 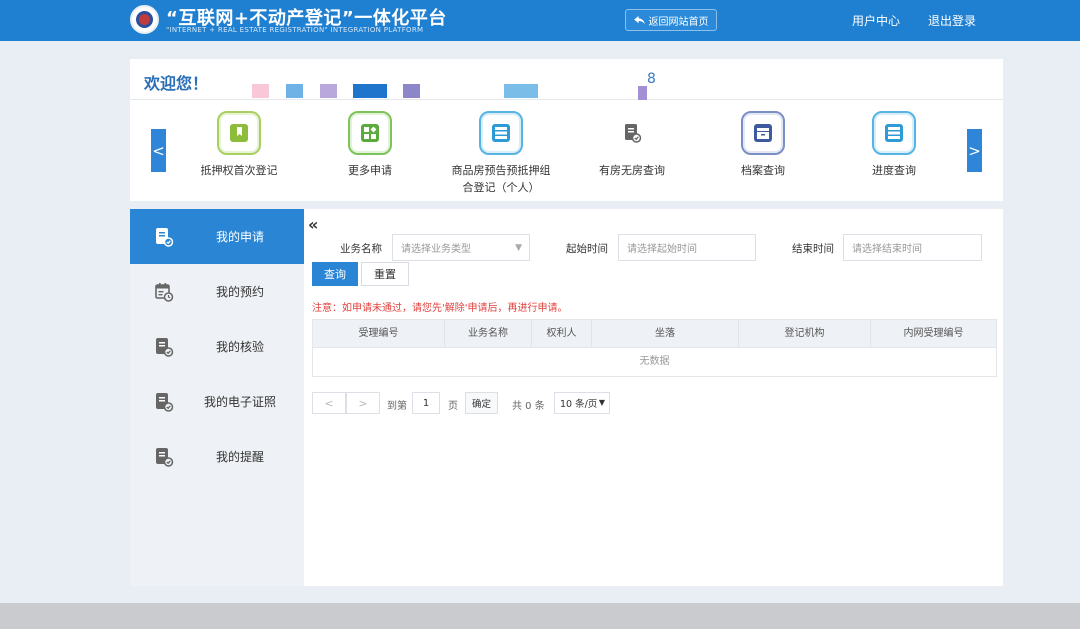 I want to click on start-time-label: 起始时间, so click(x=587, y=249).